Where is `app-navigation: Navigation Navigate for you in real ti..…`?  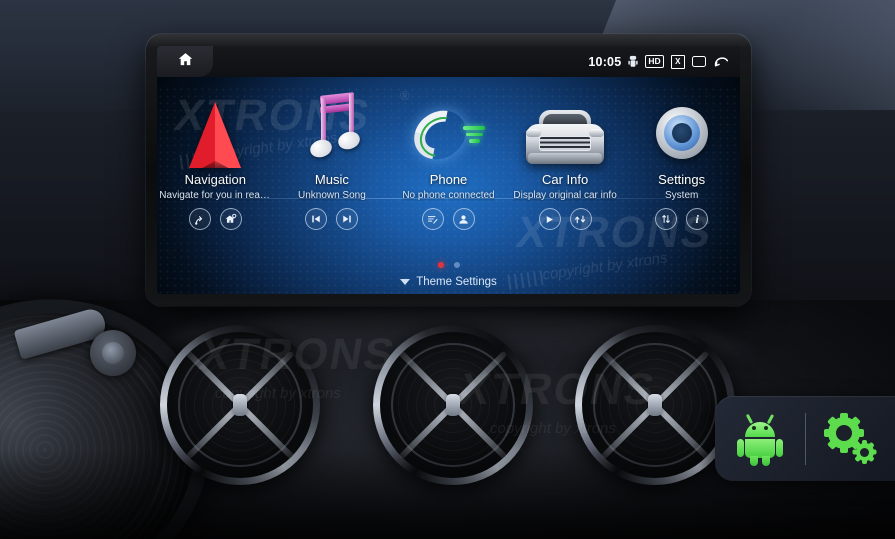 app-navigation: Navigation Navigate for you in real ti..… is located at coordinates (215, 175).